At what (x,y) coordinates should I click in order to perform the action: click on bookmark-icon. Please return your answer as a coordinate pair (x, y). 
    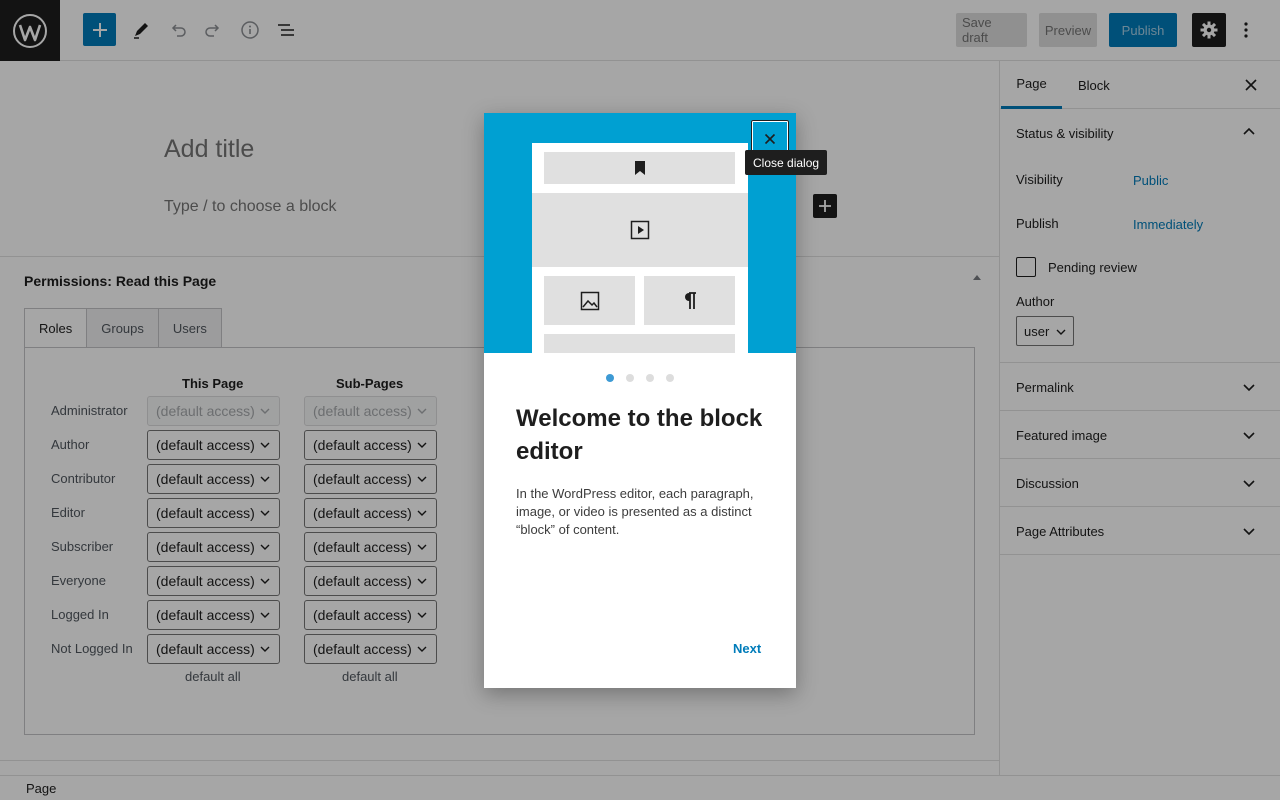
    Looking at the image, I should click on (639, 168).